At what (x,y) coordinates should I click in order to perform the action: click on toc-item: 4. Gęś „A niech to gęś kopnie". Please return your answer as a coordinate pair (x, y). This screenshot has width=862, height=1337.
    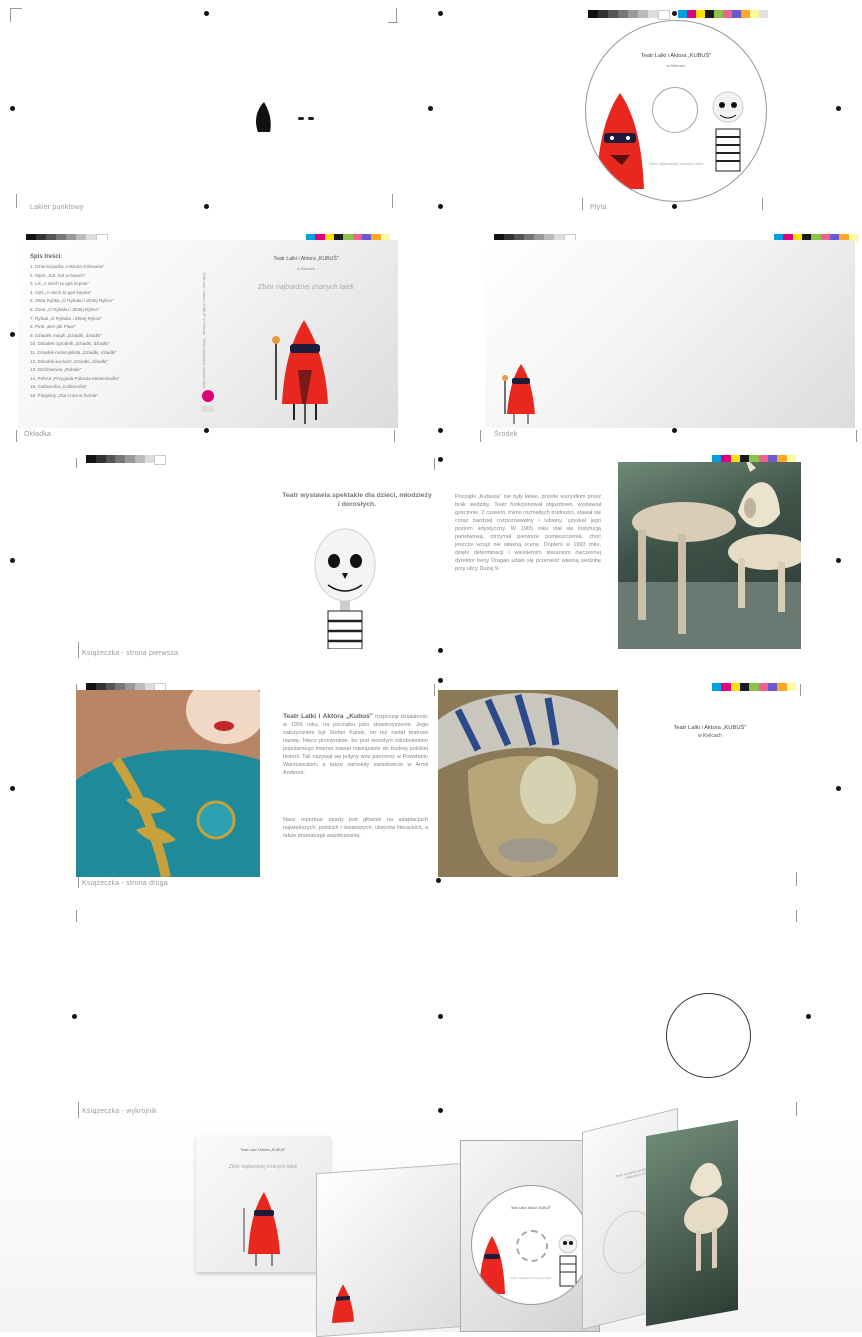
    Looking at the image, I should click on (61, 292).